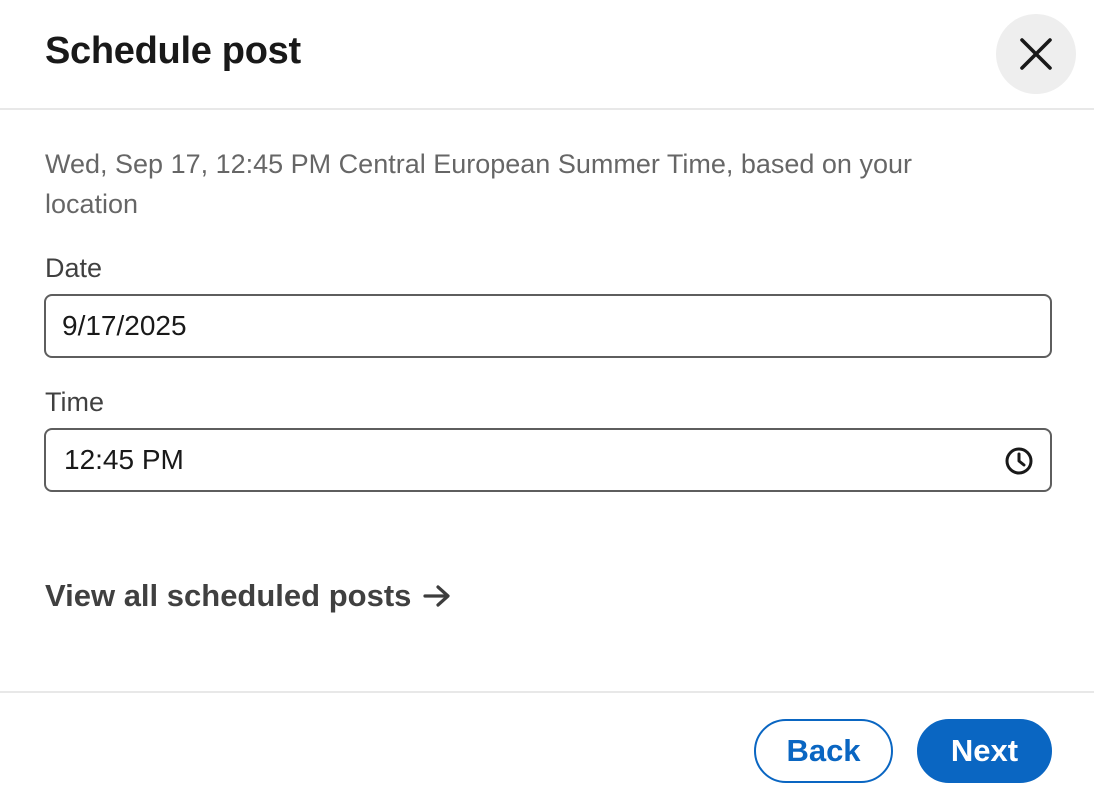  What do you see at coordinates (228, 595) in the screenshot?
I see `view-all-link-label: View all scheduled posts` at bounding box center [228, 595].